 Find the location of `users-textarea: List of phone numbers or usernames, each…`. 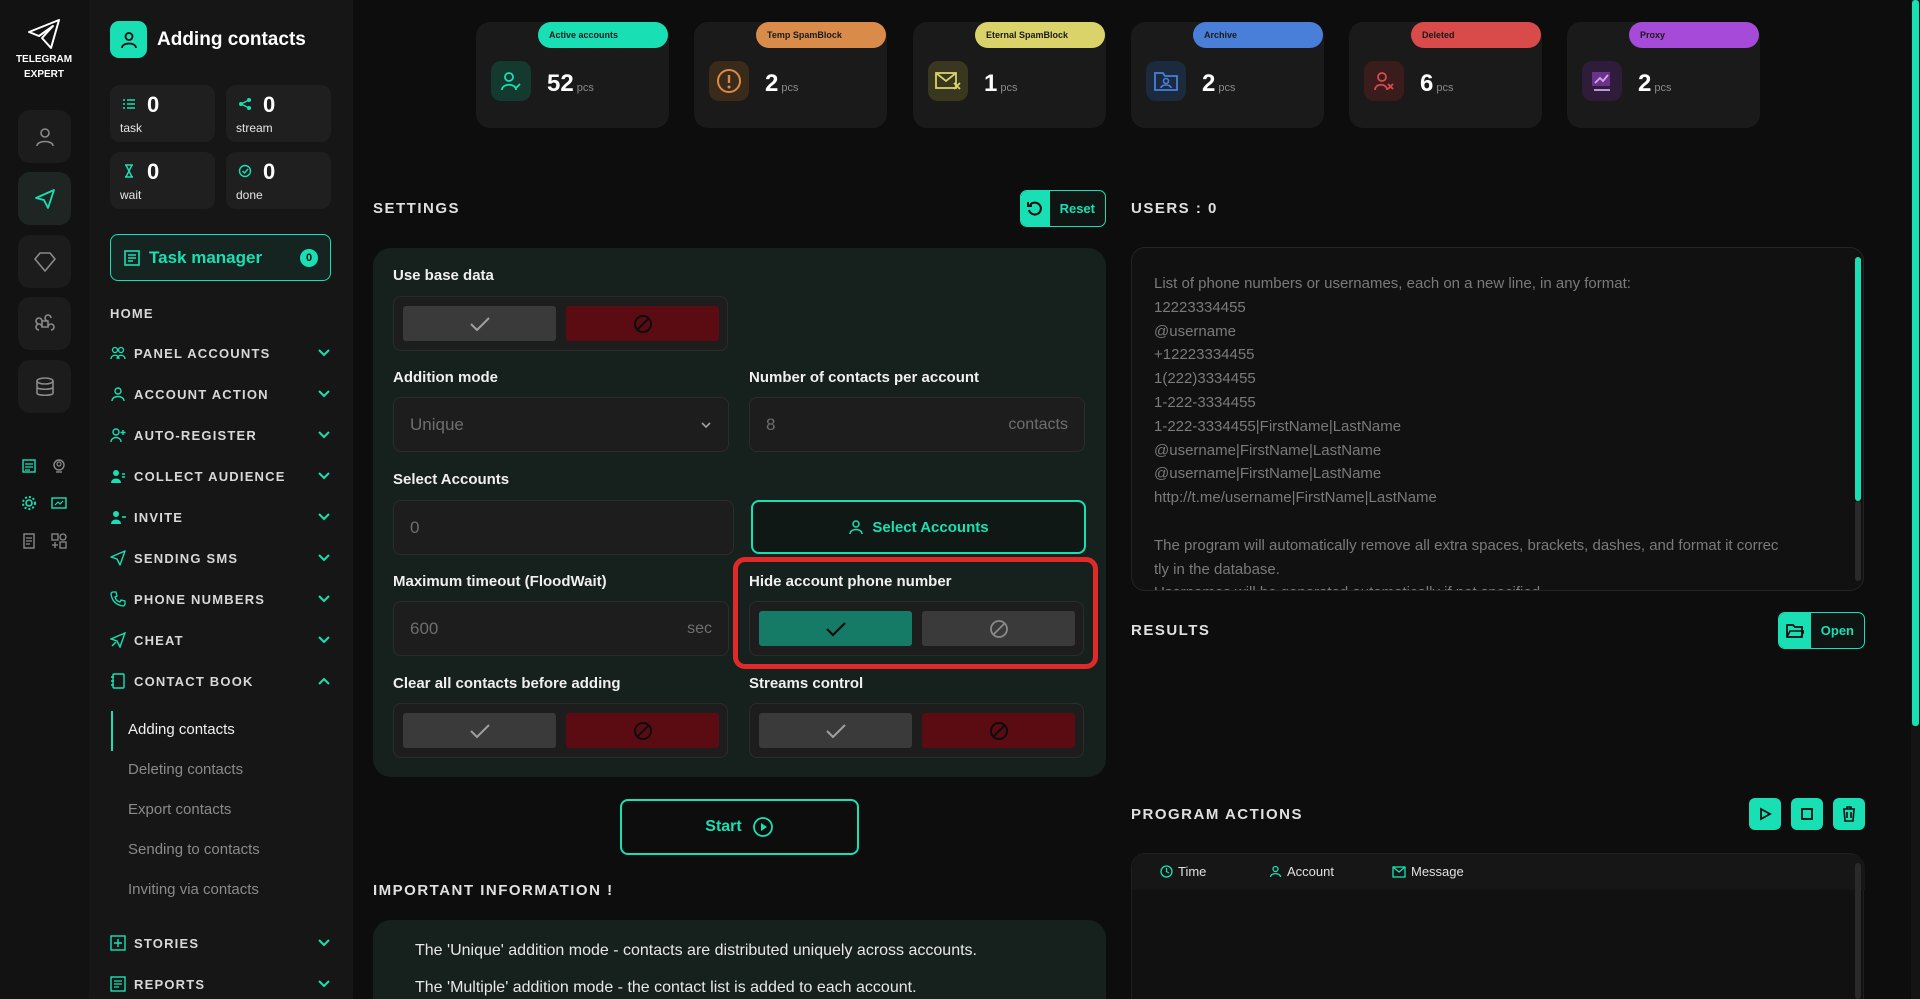

users-textarea: List of phone numbers or usernames, each… is located at coordinates (1497, 419).